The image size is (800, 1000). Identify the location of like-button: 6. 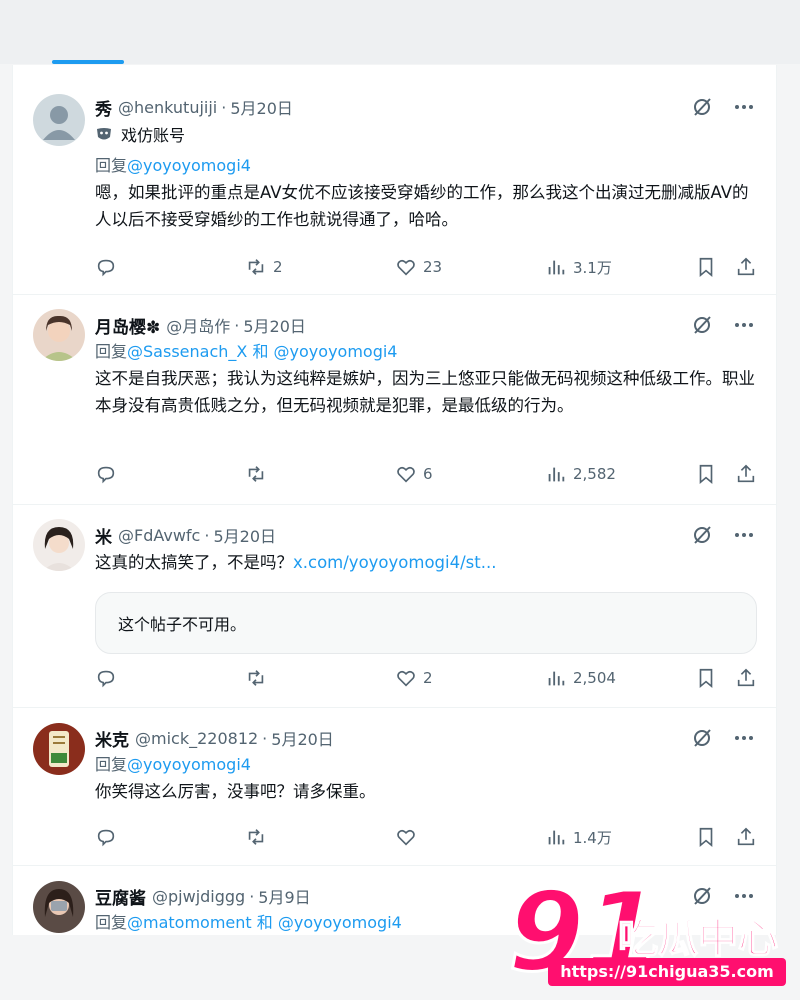
(414, 474).